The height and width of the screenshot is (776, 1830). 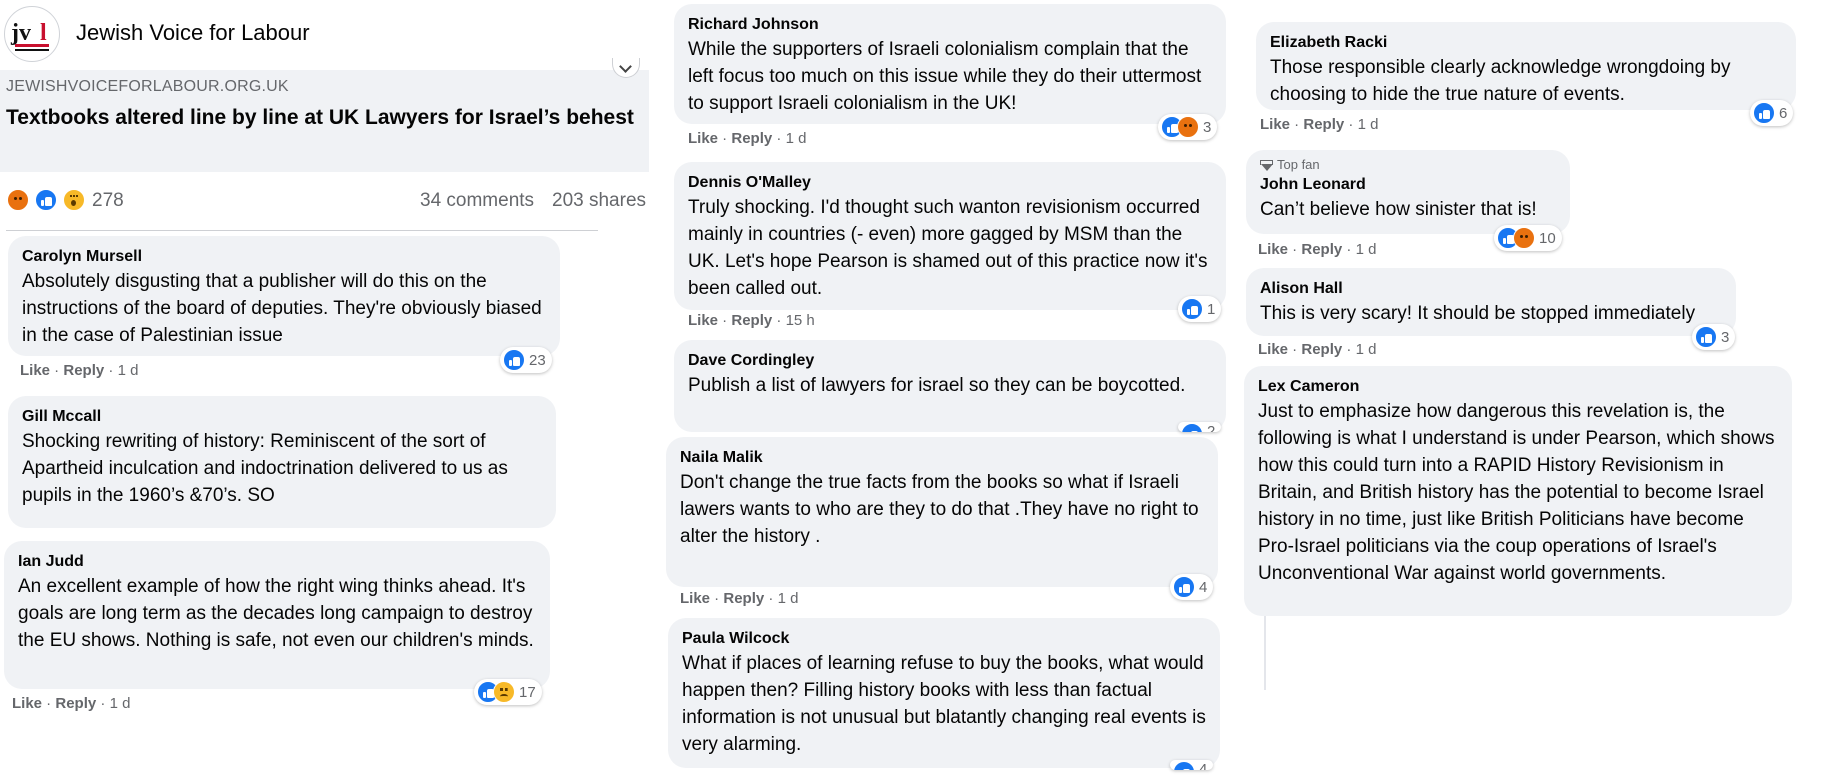 What do you see at coordinates (20, 33) in the screenshot?
I see `svg-text: jv` at bounding box center [20, 33].